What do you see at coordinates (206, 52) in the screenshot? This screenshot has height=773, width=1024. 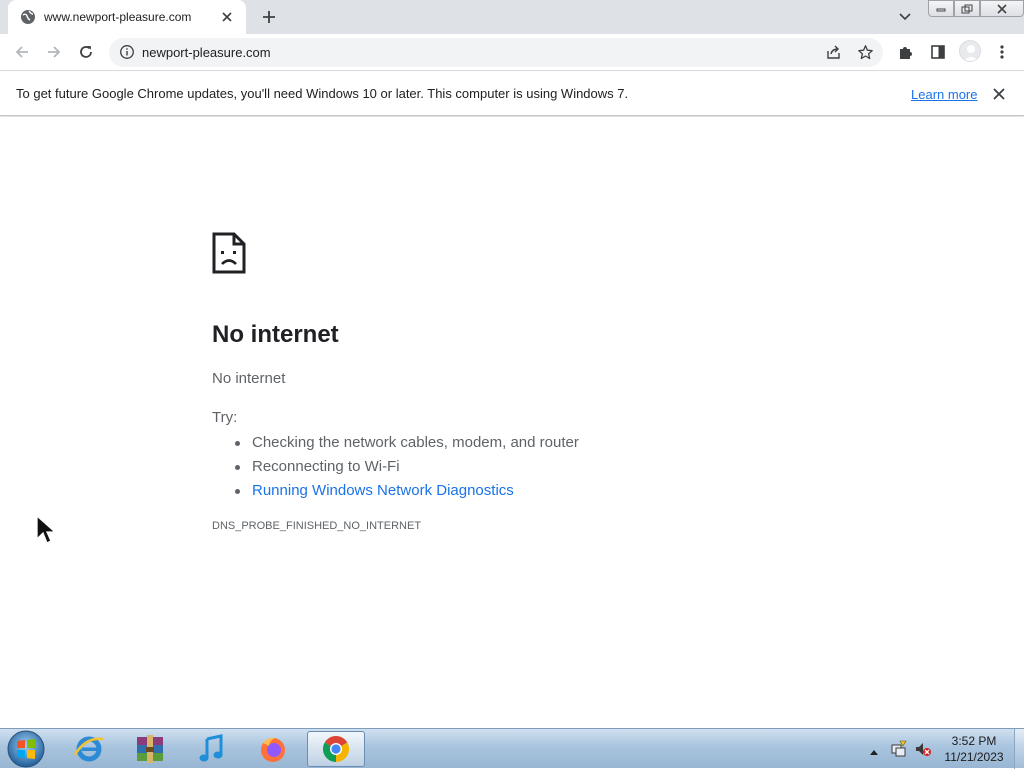 I see `url-text: newport-pleasure.com` at bounding box center [206, 52].